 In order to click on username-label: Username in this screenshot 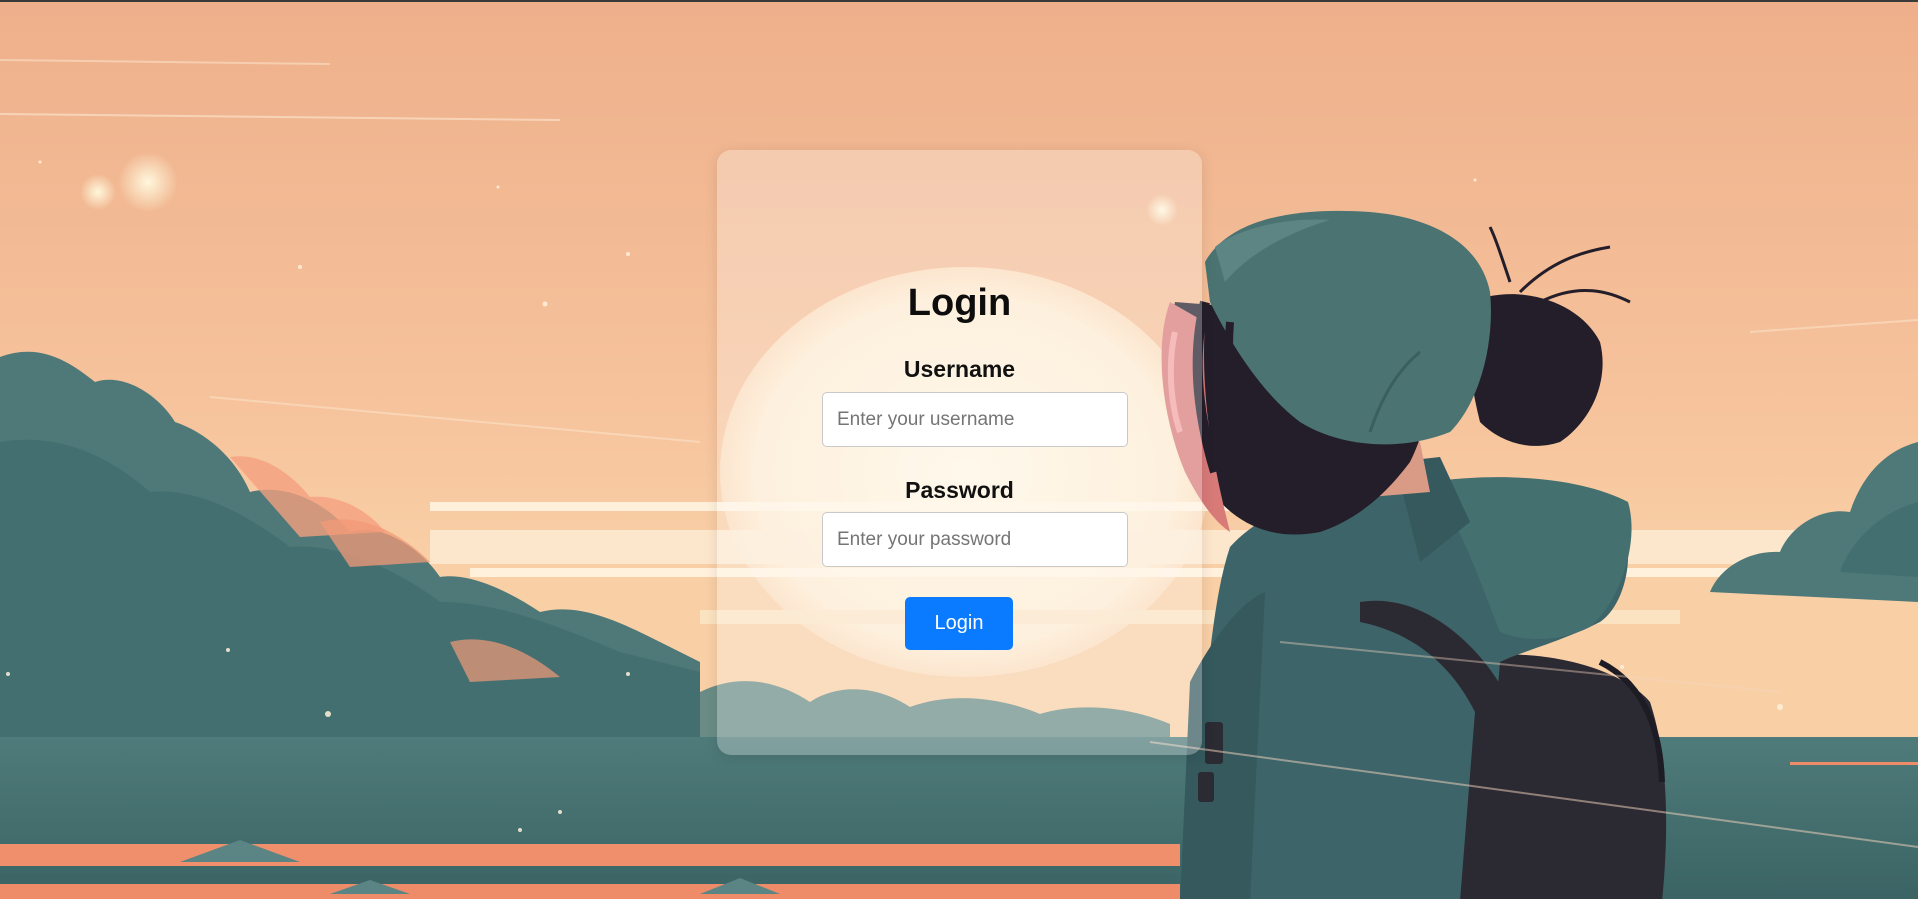, I will do `click(959, 369)`.